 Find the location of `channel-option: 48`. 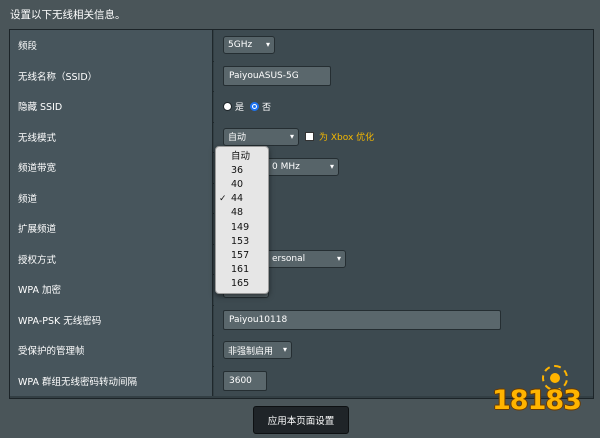

channel-option: 48 is located at coordinates (242, 213).